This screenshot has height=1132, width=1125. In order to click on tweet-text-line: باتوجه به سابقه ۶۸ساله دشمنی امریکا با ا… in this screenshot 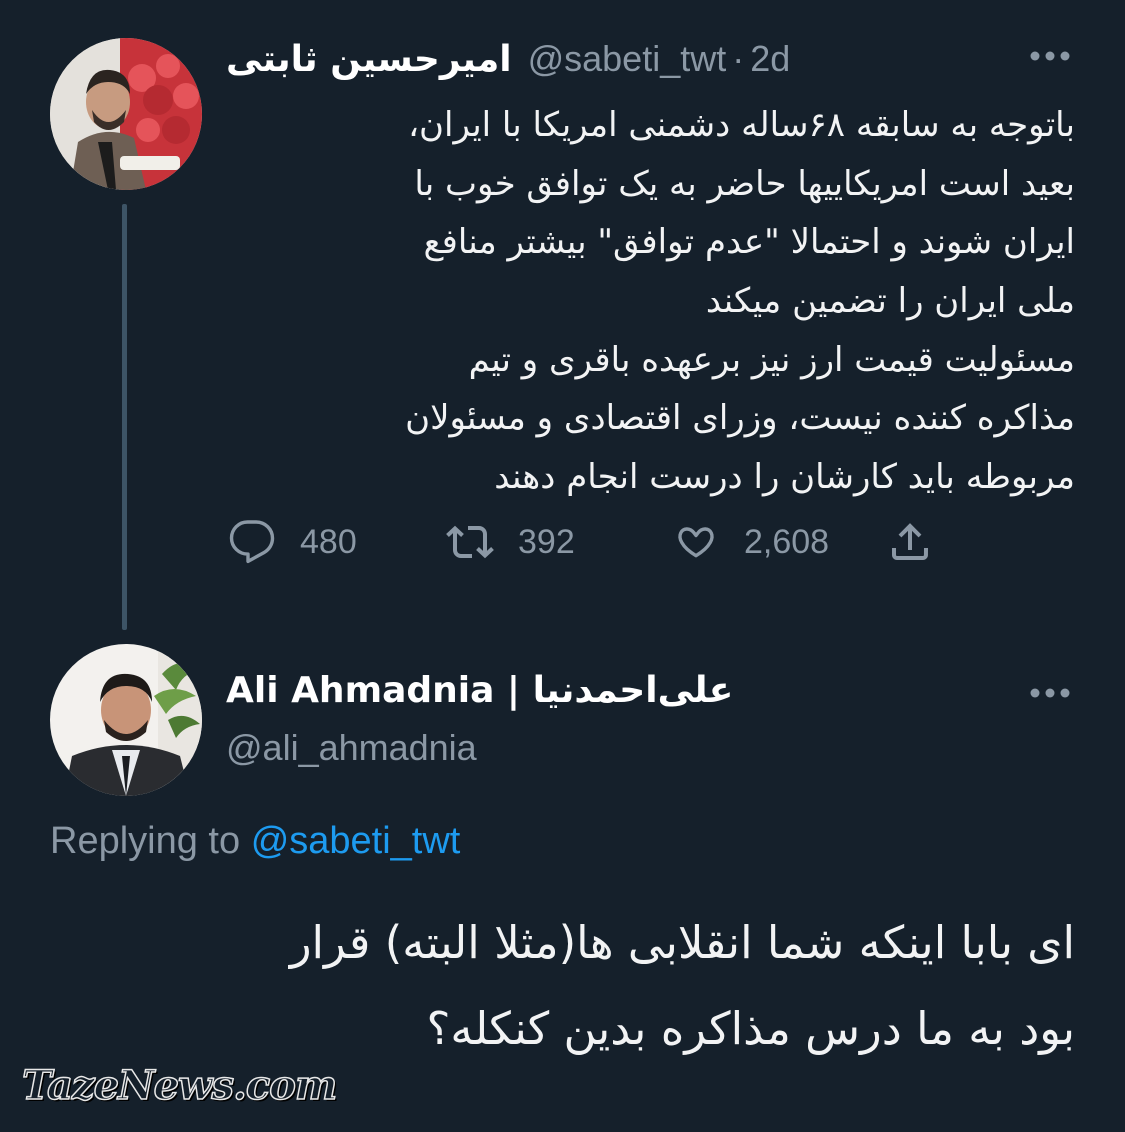, I will do `click(741, 125)`.